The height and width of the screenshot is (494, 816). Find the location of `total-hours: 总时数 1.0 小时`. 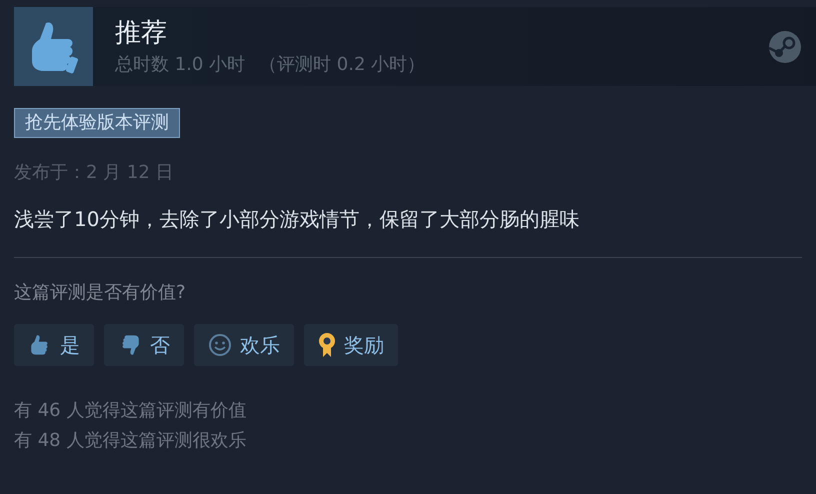

total-hours: 总时数 1.0 小时 is located at coordinates (180, 64).